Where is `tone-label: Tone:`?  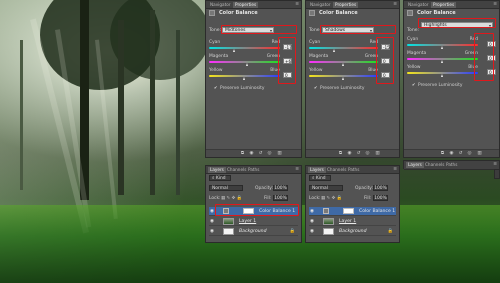 tone-label: Tone: is located at coordinates (215, 30).